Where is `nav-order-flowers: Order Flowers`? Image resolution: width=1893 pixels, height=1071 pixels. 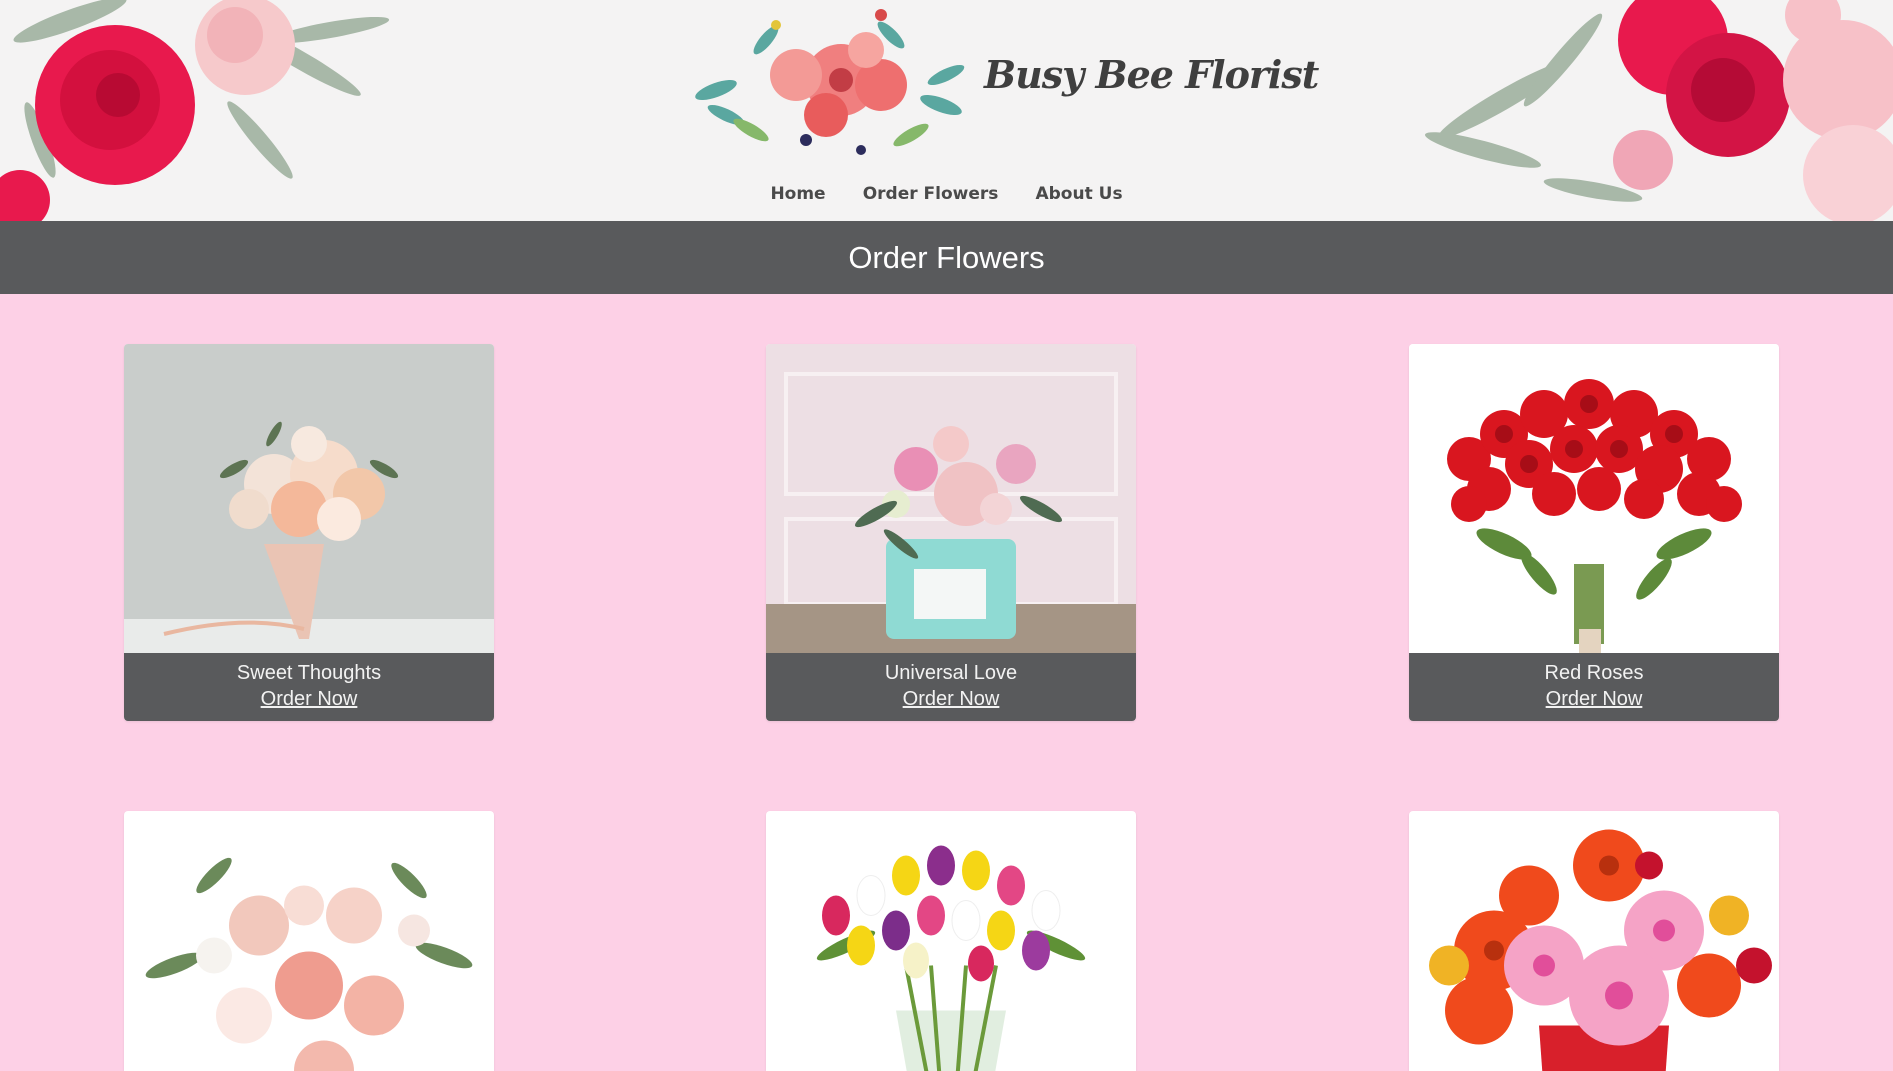 nav-order-flowers: Order Flowers is located at coordinates (931, 194).